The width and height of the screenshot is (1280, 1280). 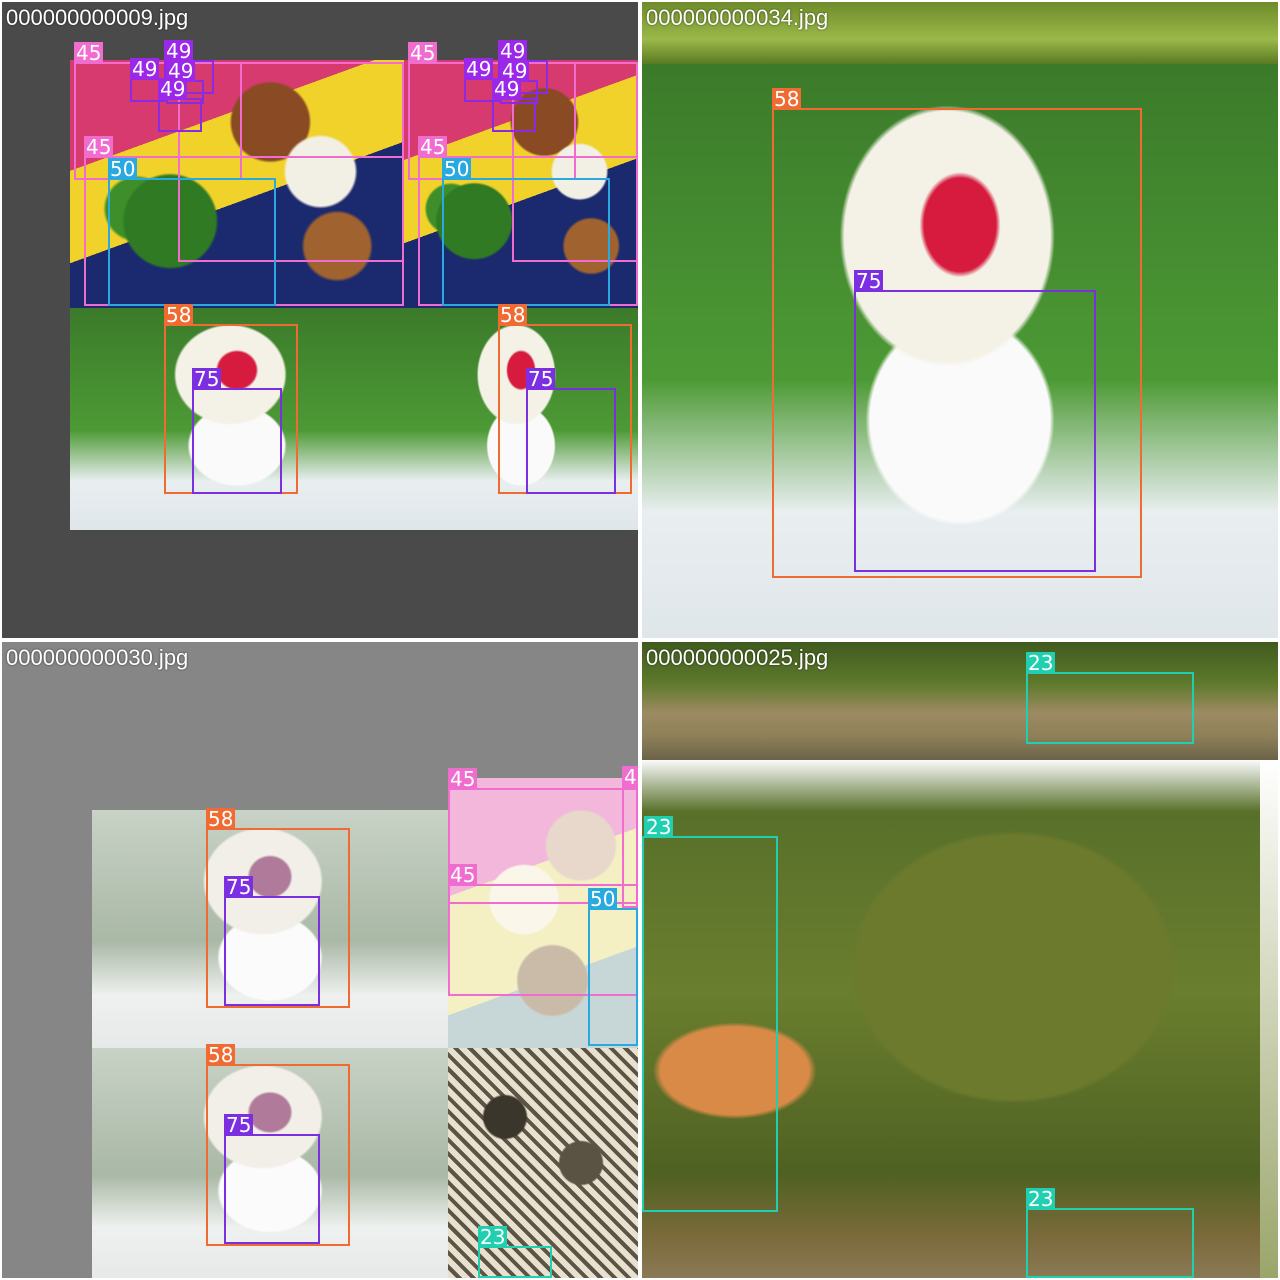 I want to click on image-filename: 000000000025.jpg, so click(x=737, y=657).